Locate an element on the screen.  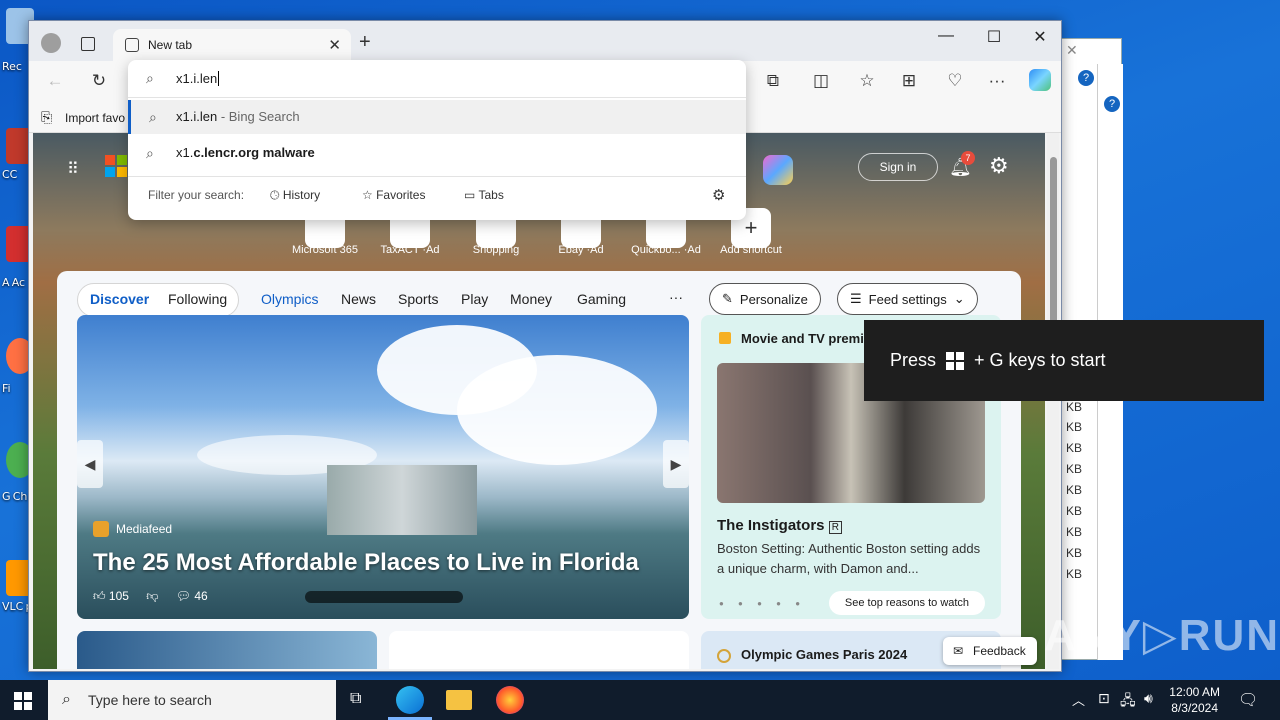
suggestion-text: x1.i.len is located at coordinates (197, 116).